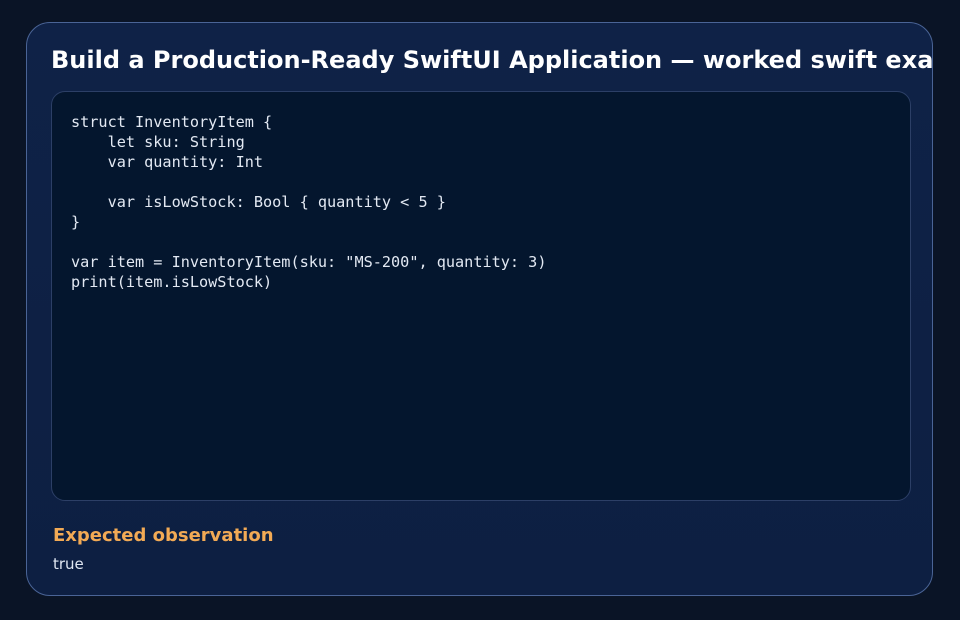  I want to click on observation-value: true, so click(68, 564).